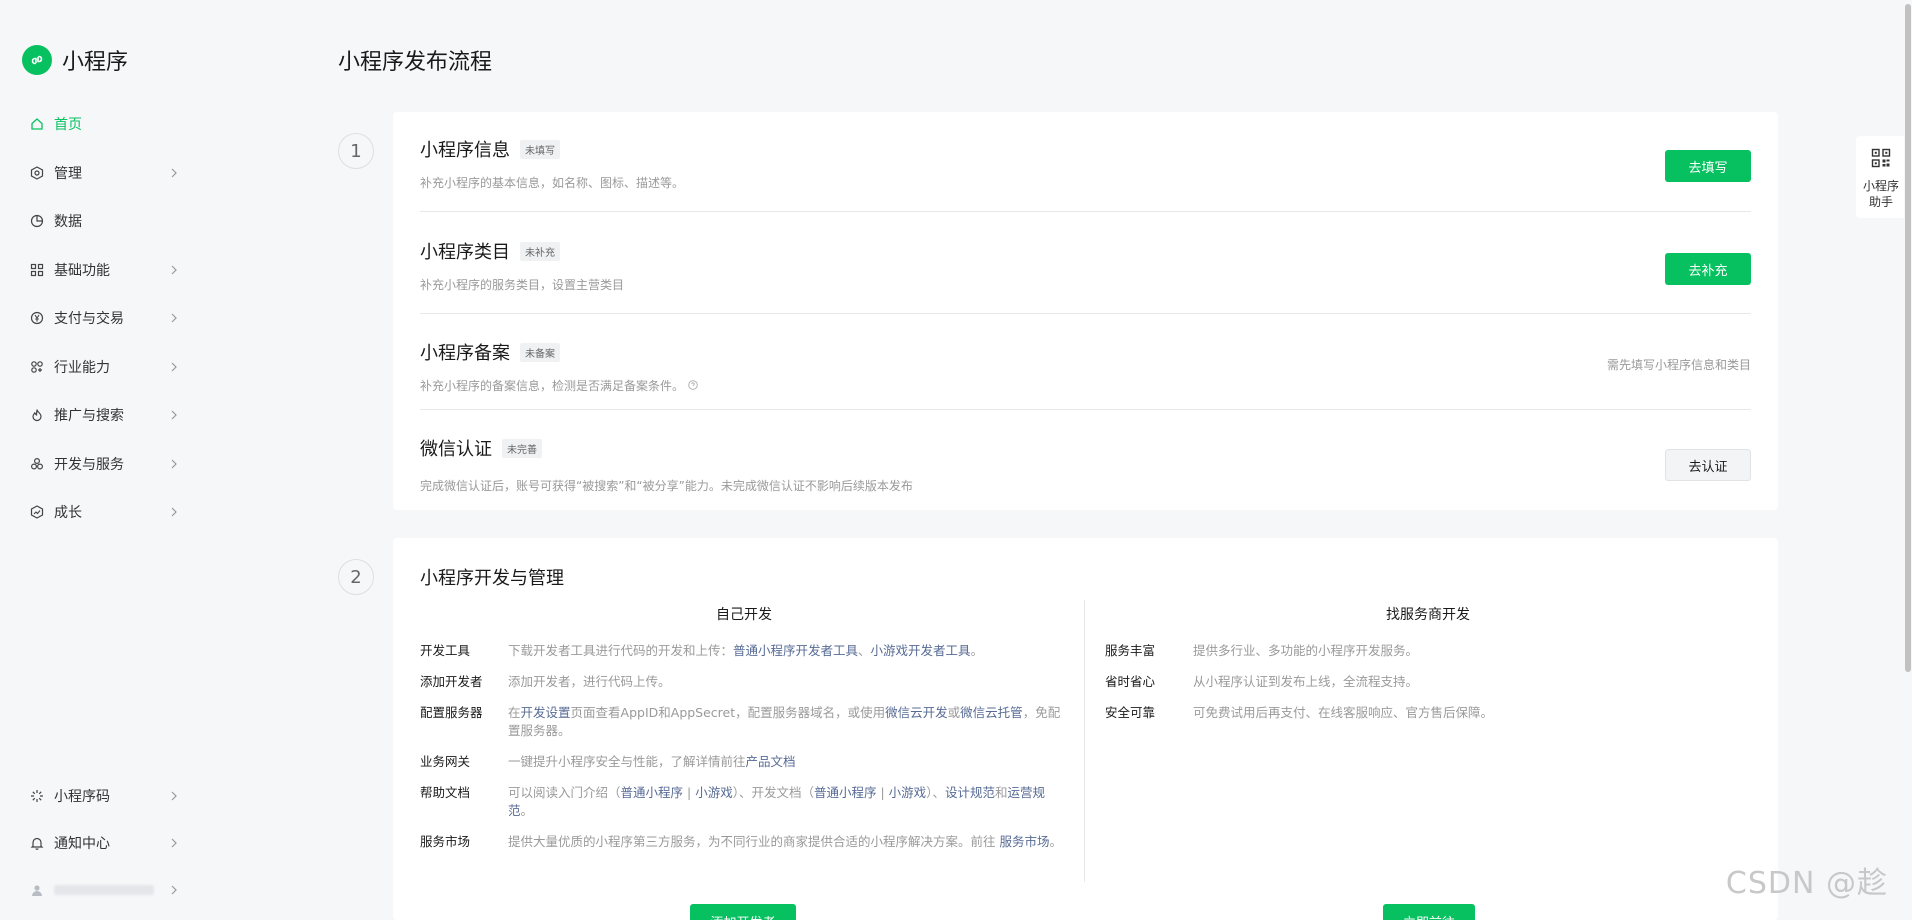 The height and width of the screenshot is (920, 1912). I want to click on info-key: 省时省心, so click(1130, 681).